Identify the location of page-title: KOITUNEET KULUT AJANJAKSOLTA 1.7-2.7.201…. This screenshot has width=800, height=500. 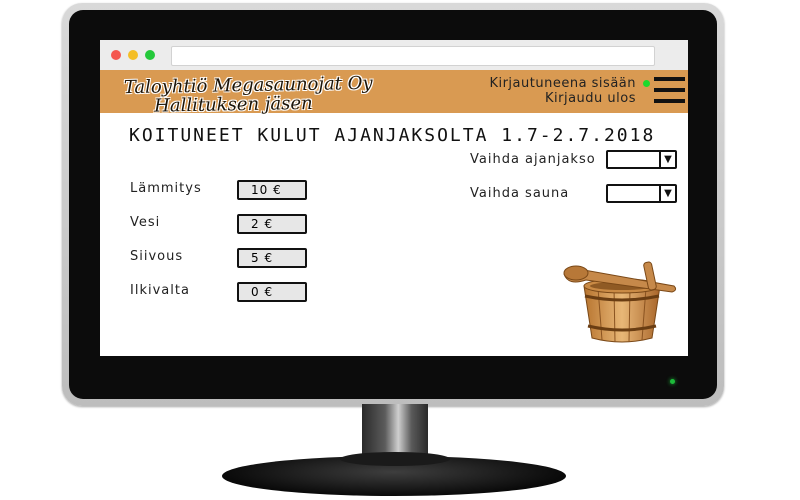
(392, 135).